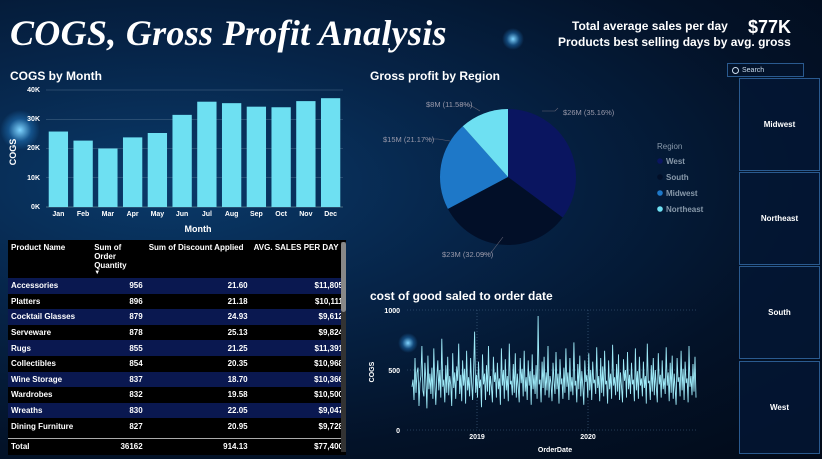 The height and width of the screenshot is (459, 822). I want to click on table-row: Collectibles 854 20.35 $10,968, so click(177, 363).